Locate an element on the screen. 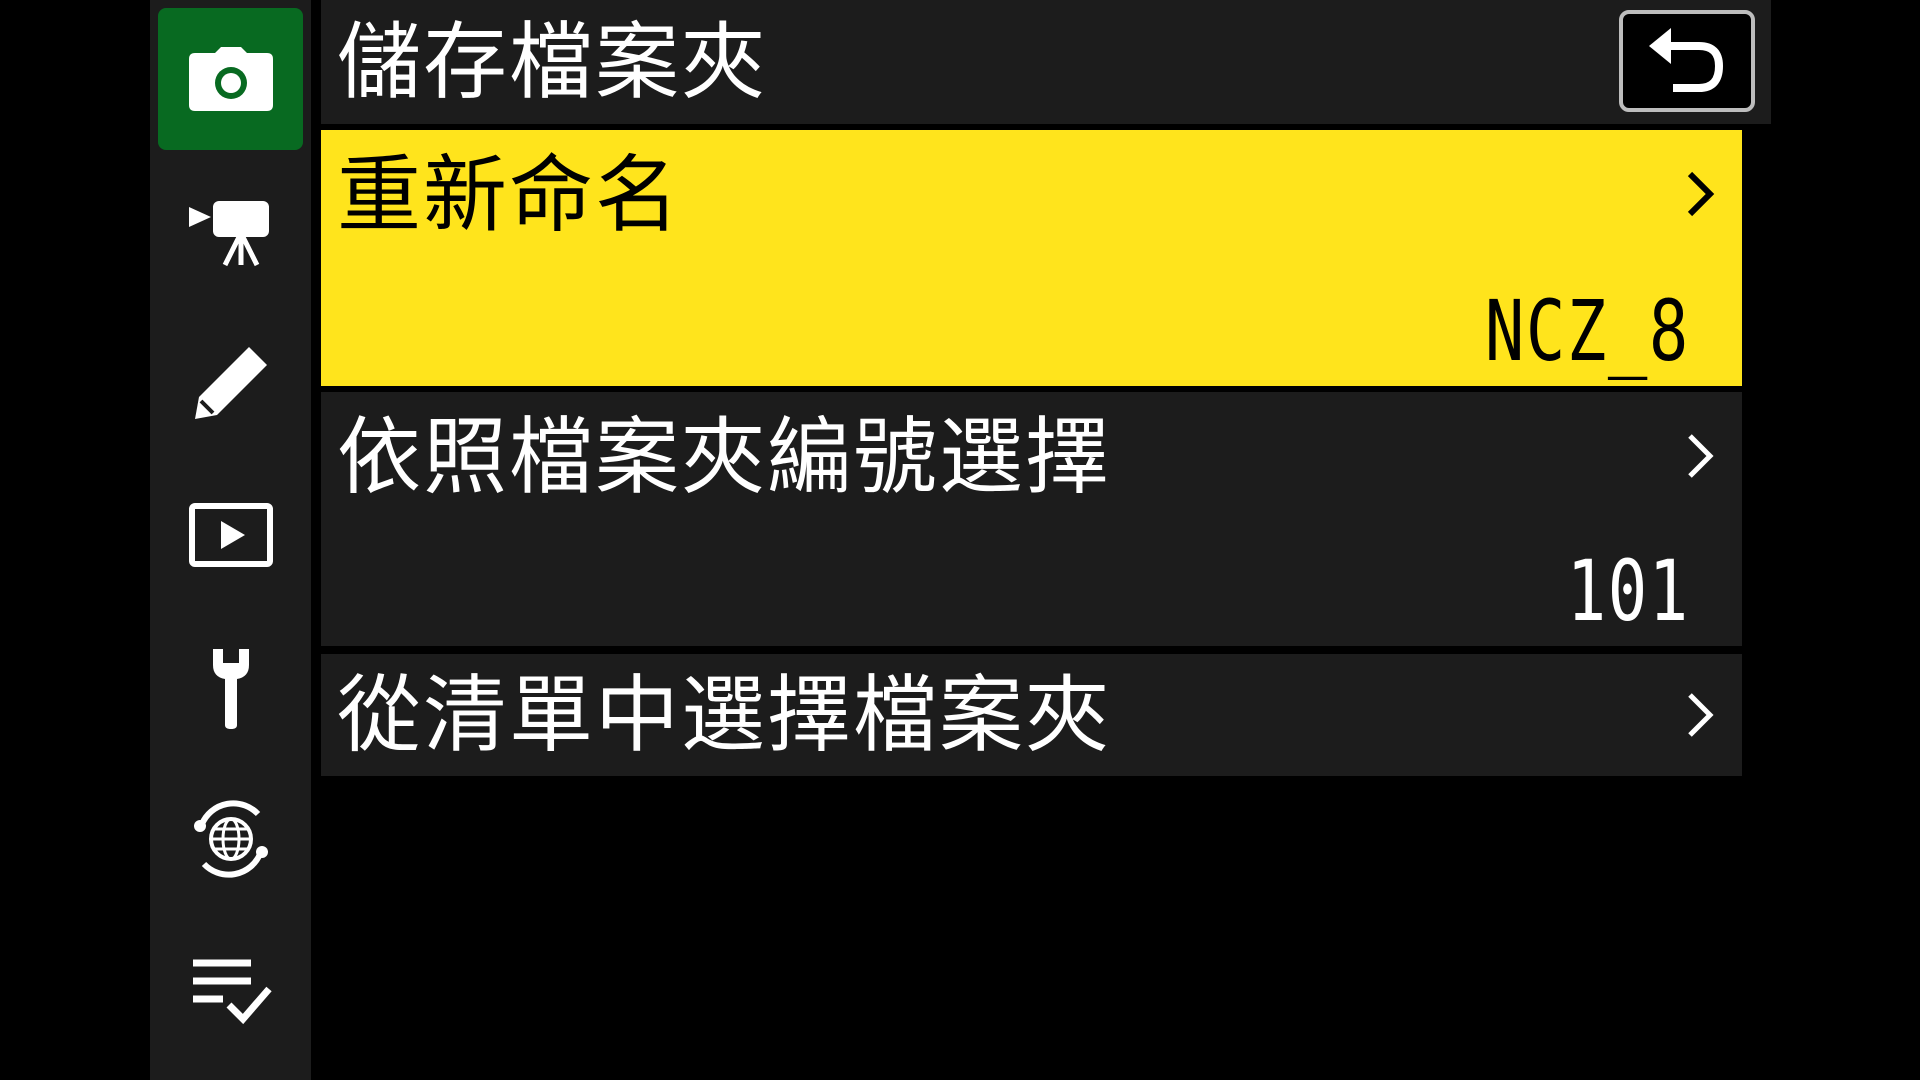  sidebar-tab-setup is located at coordinates (230, 687).